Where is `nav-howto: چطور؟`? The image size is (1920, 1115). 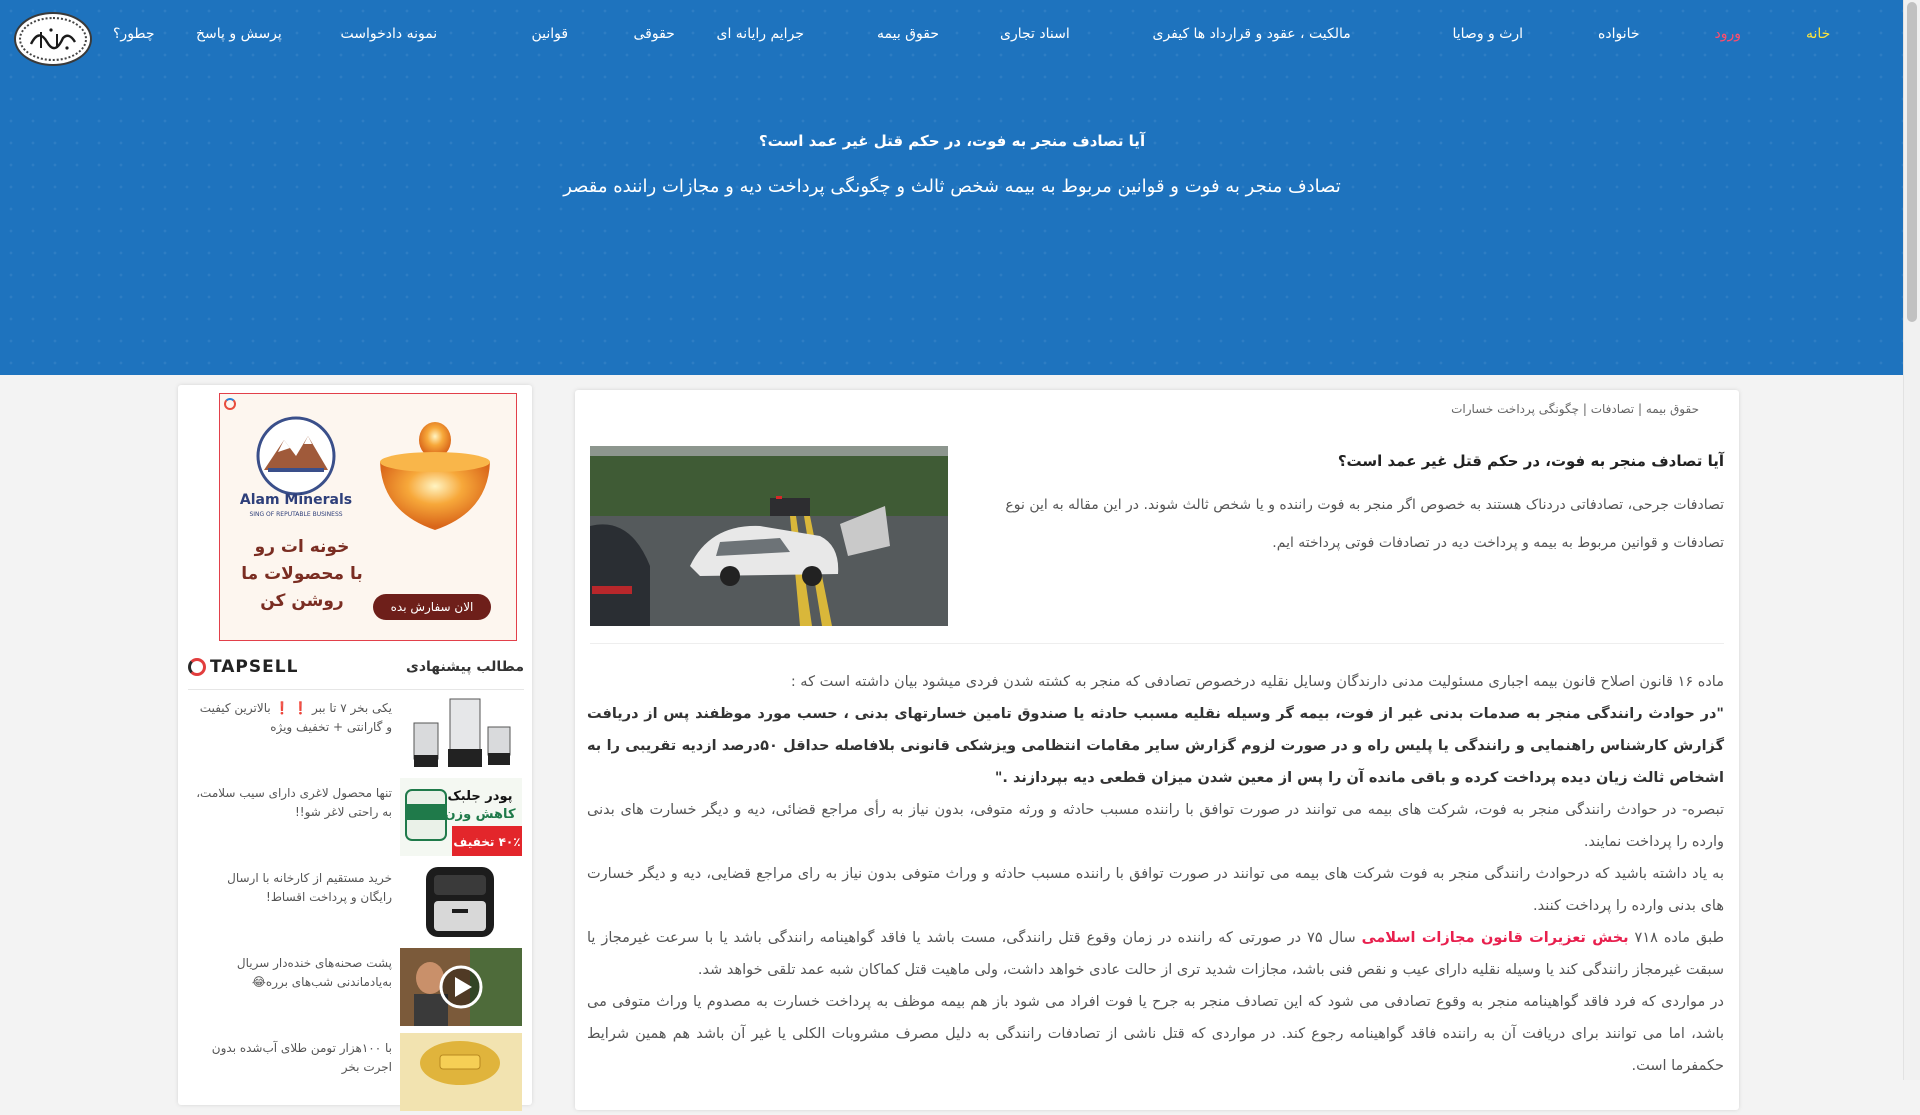 nav-howto: چطور؟ is located at coordinates (134, 38).